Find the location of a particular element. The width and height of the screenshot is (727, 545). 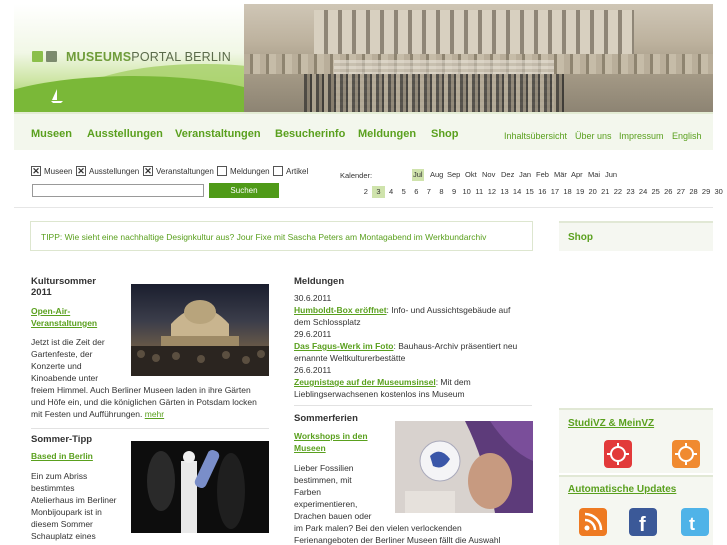

meinvz-icon is located at coordinates (686, 454).